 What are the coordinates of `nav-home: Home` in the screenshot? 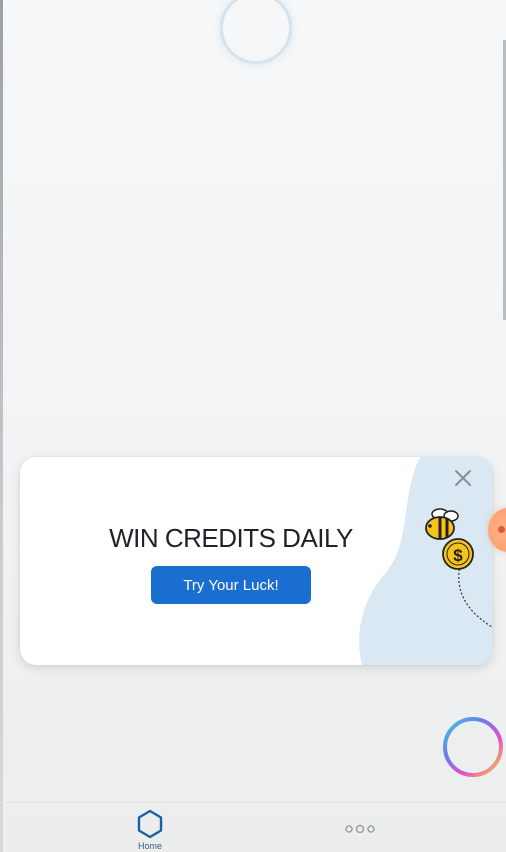 It's located at (150, 830).